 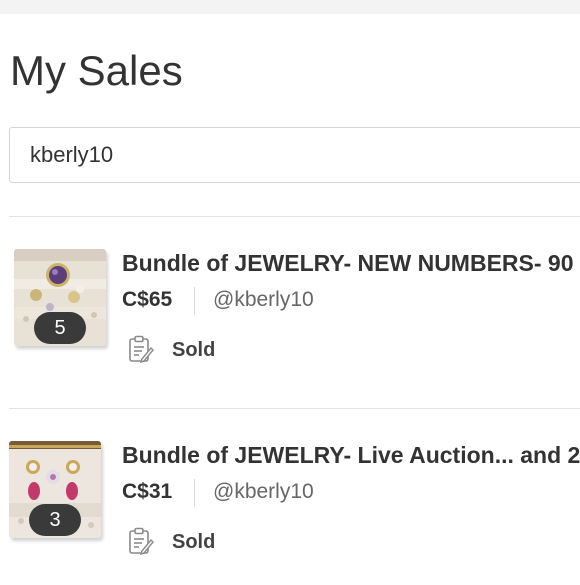 What do you see at coordinates (55, 489) in the screenshot?
I see `listing-thumbnail: 3` at bounding box center [55, 489].